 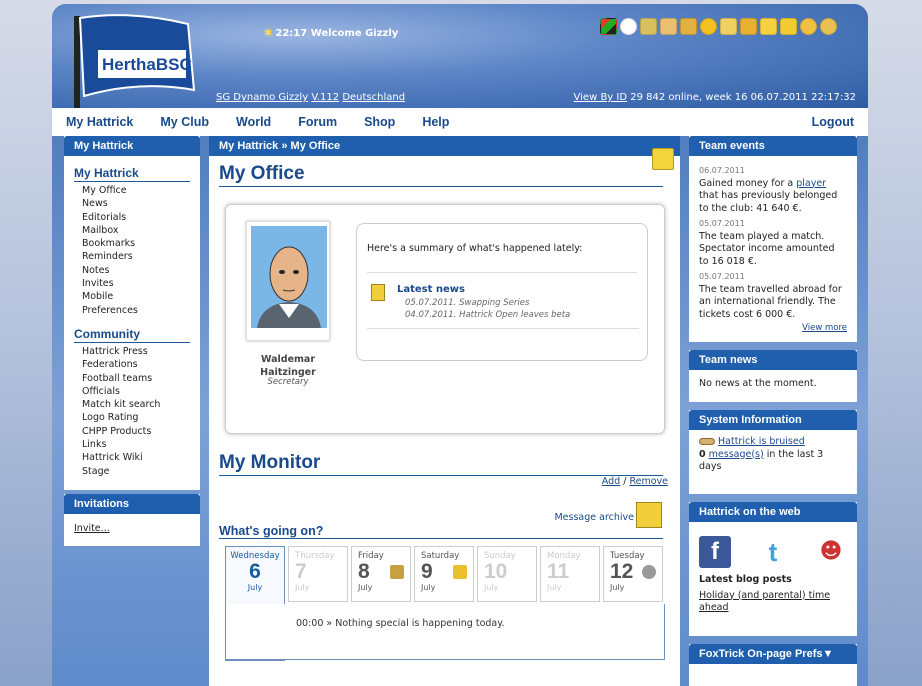 I want to click on flag-icon, so click(x=608, y=26).